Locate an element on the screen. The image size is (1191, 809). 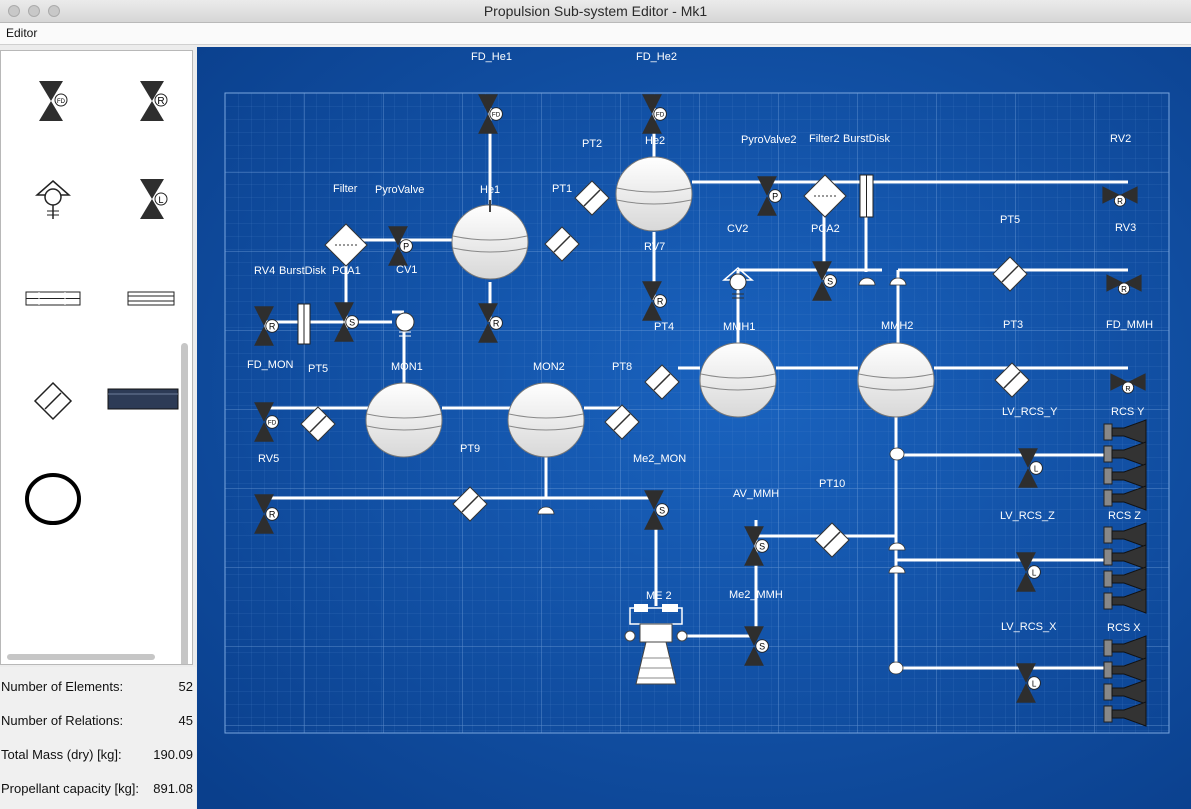
label-he1: He1 is located at coordinates (490, 190).